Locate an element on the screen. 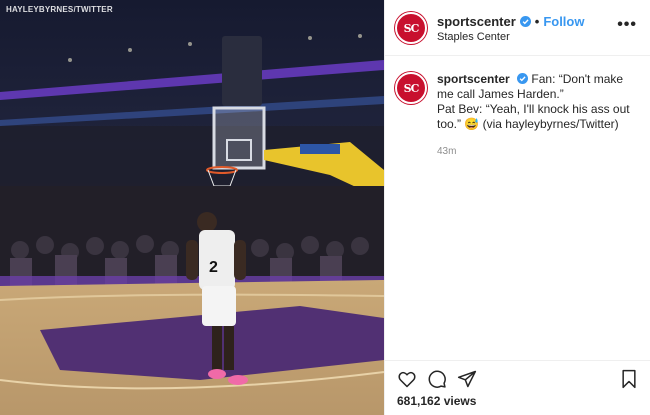  caption-avatar-logo: SC is located at coordinates (411, 88).